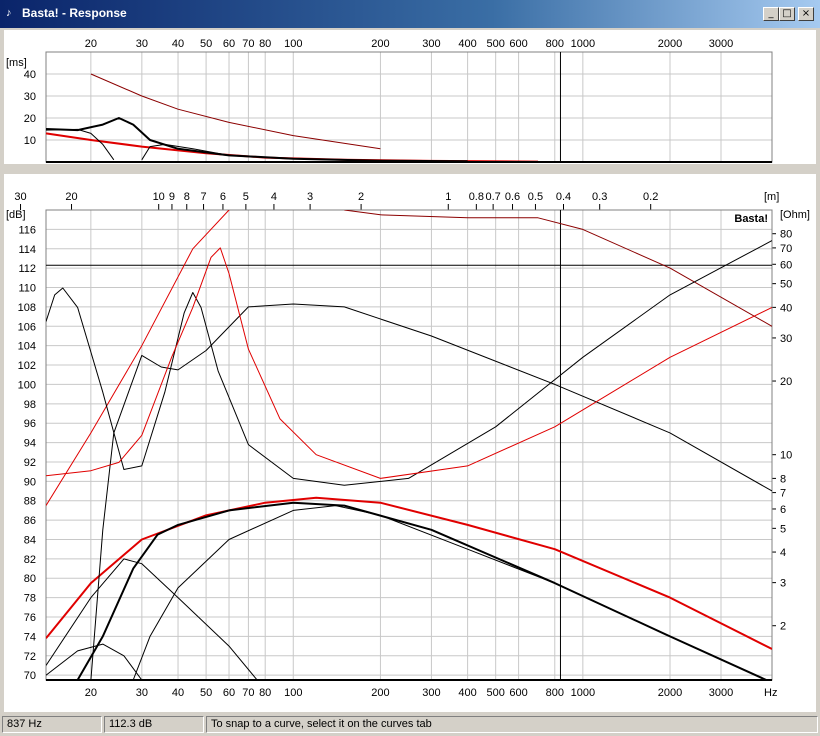 The height and width of the screenshot is (736, 820). Describe the element at coordinates (786, 249) in the screenshot. I see `y2-tick-label: 70` at that location.